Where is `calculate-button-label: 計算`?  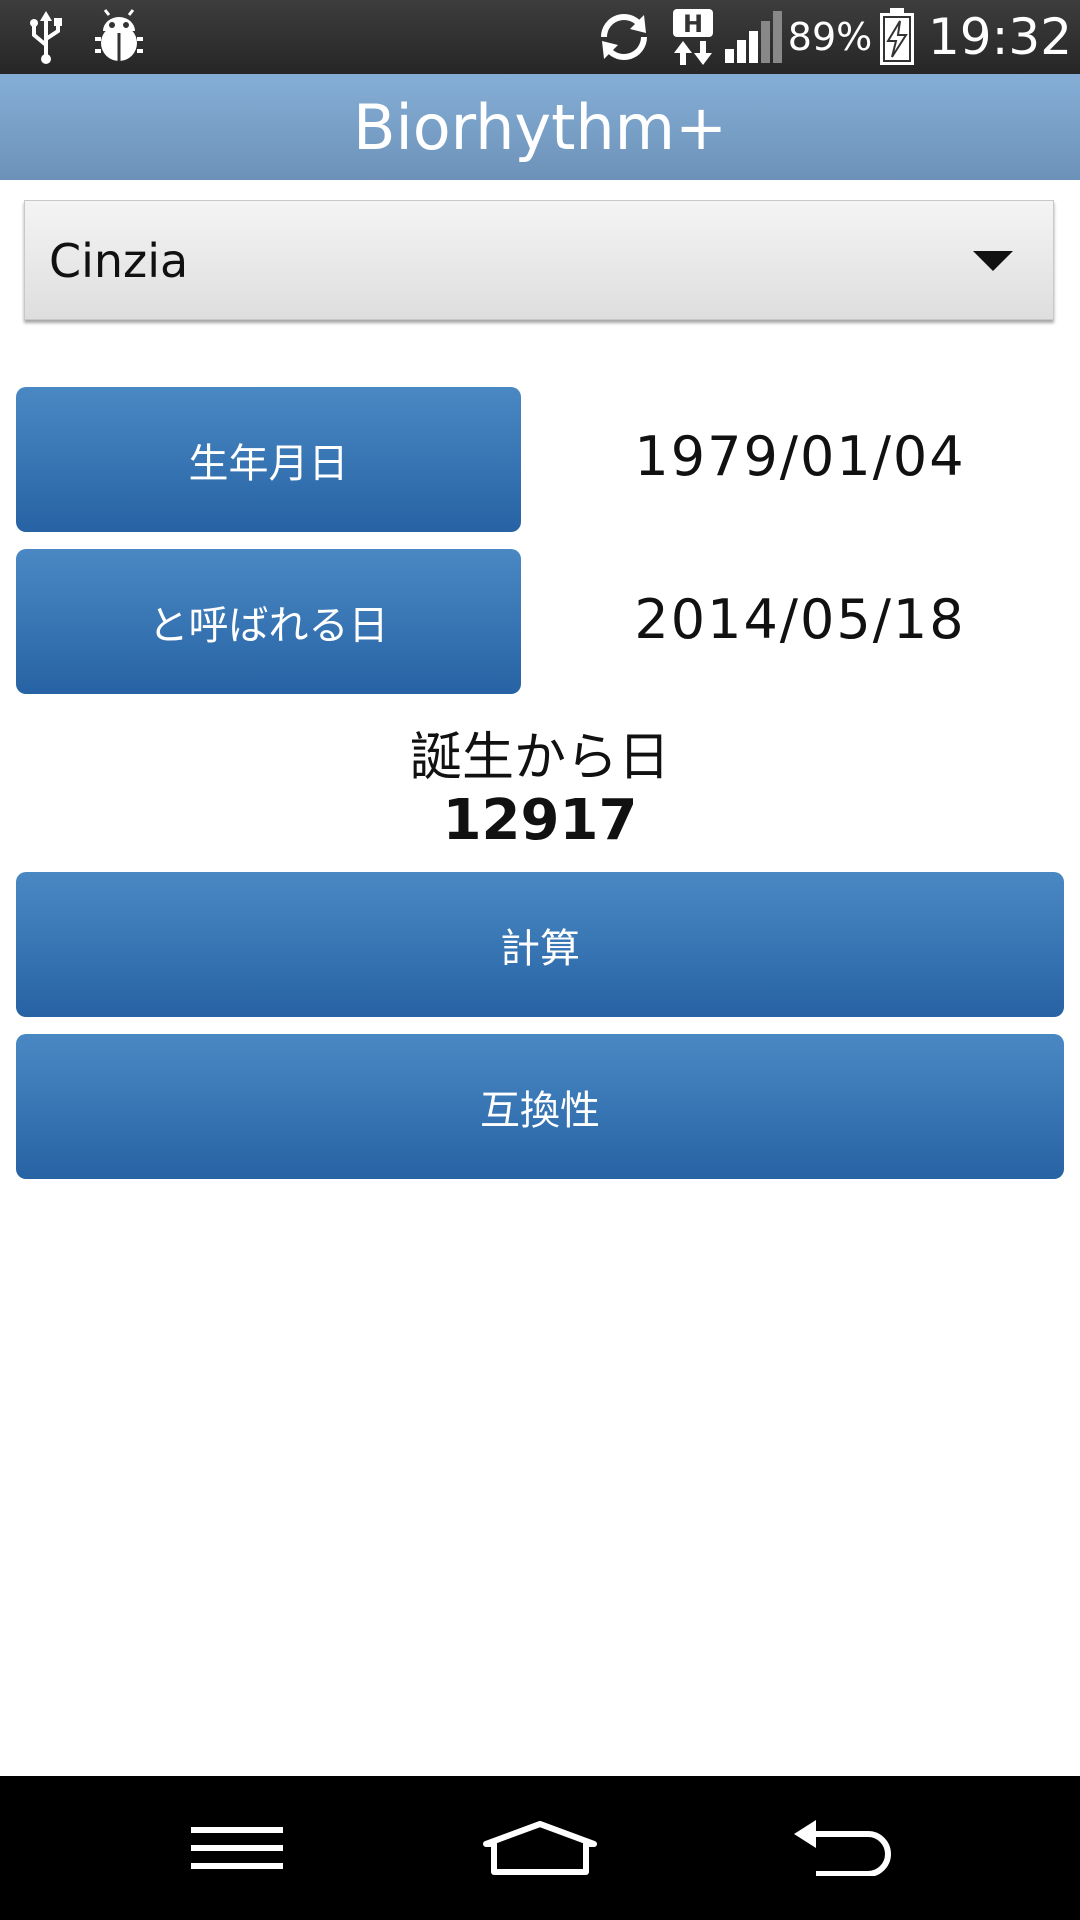 calculate-button-label: 計算 is located at coordinates (540, 948).